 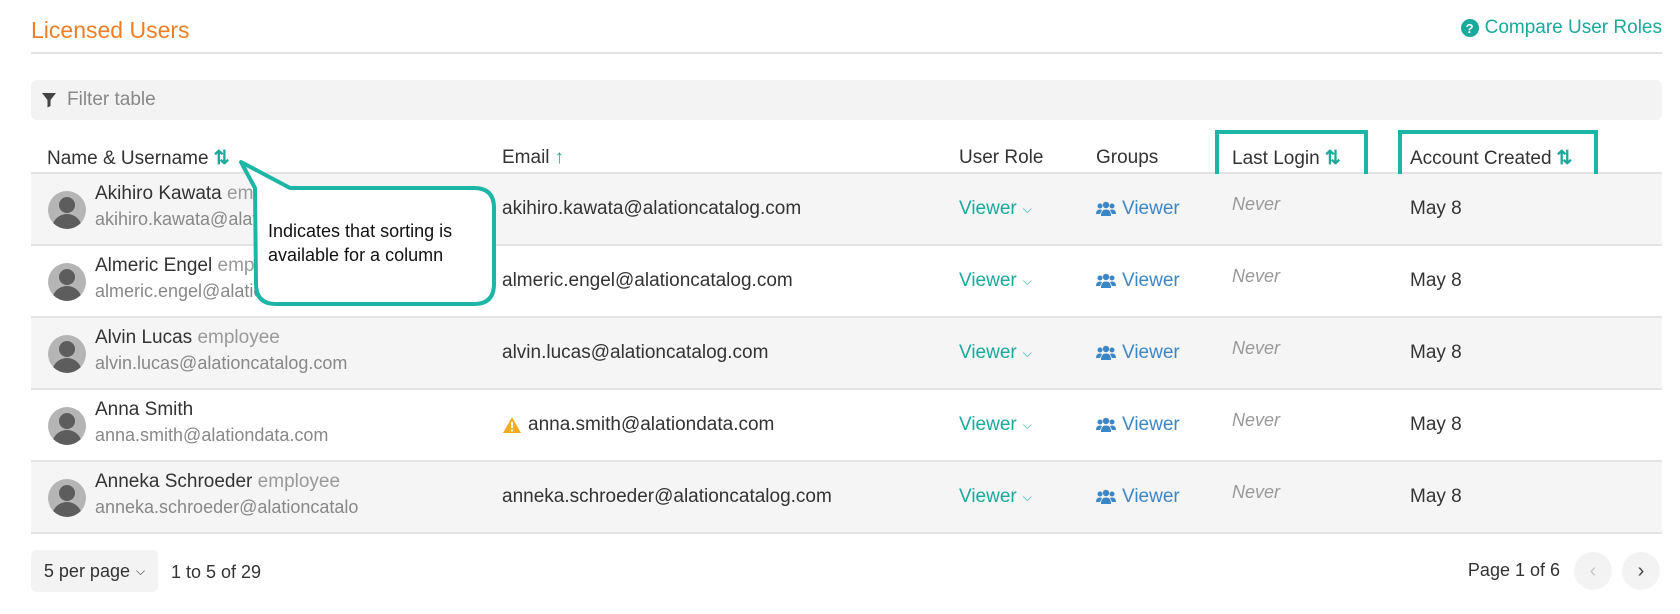 What do you see at coordinates (1573, 27) in the screenshot?
I see `compare-user-roles-label: Compare User Roles` at bounding box center [1573, 27].